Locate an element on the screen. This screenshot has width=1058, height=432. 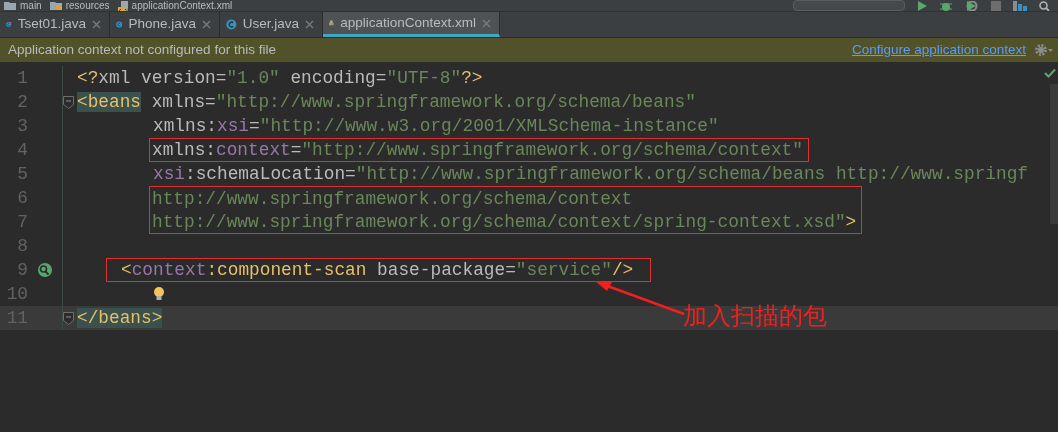
breadcrumb-item: main is located at coordinates (31, 6).